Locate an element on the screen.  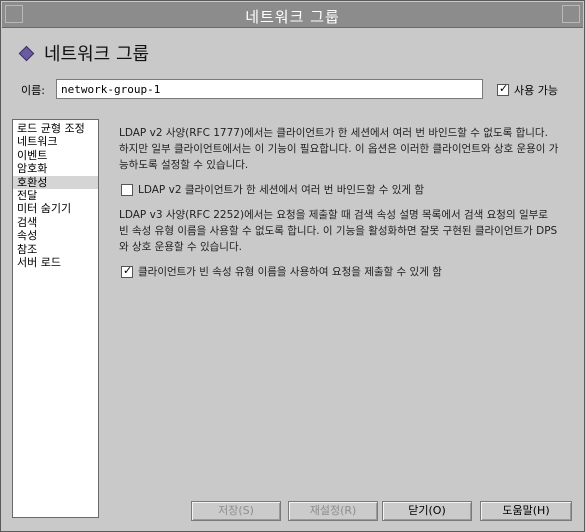
empty-attribute-checkbox is located at coordinates (127, 271).